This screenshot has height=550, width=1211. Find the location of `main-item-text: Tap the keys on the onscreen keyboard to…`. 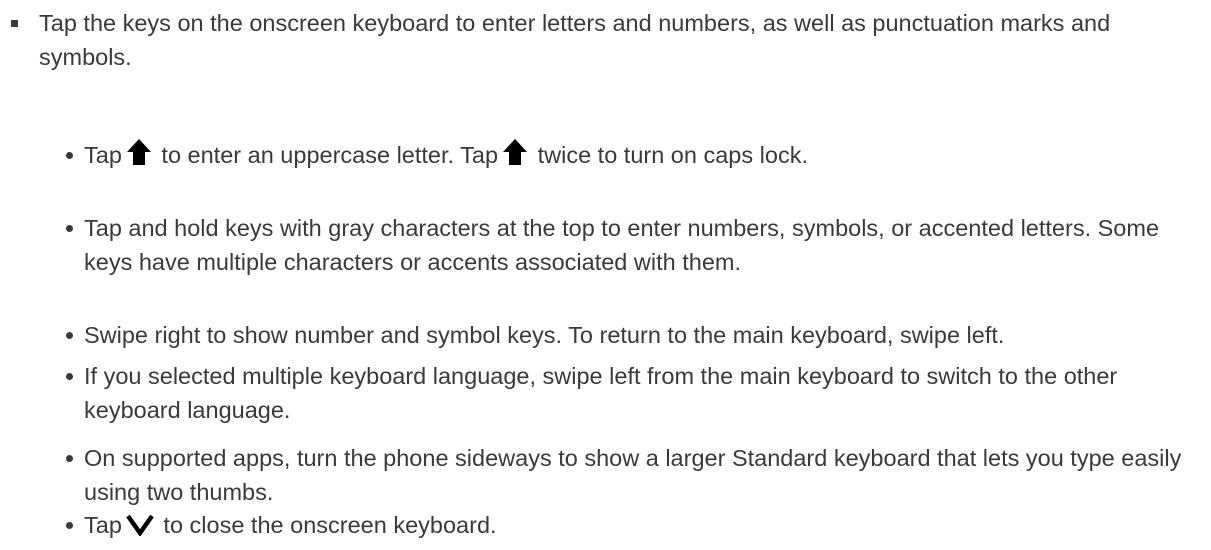

main-item-text: Tap the keys on the onscreen keyboard to… is located at coordinates (575, 40).